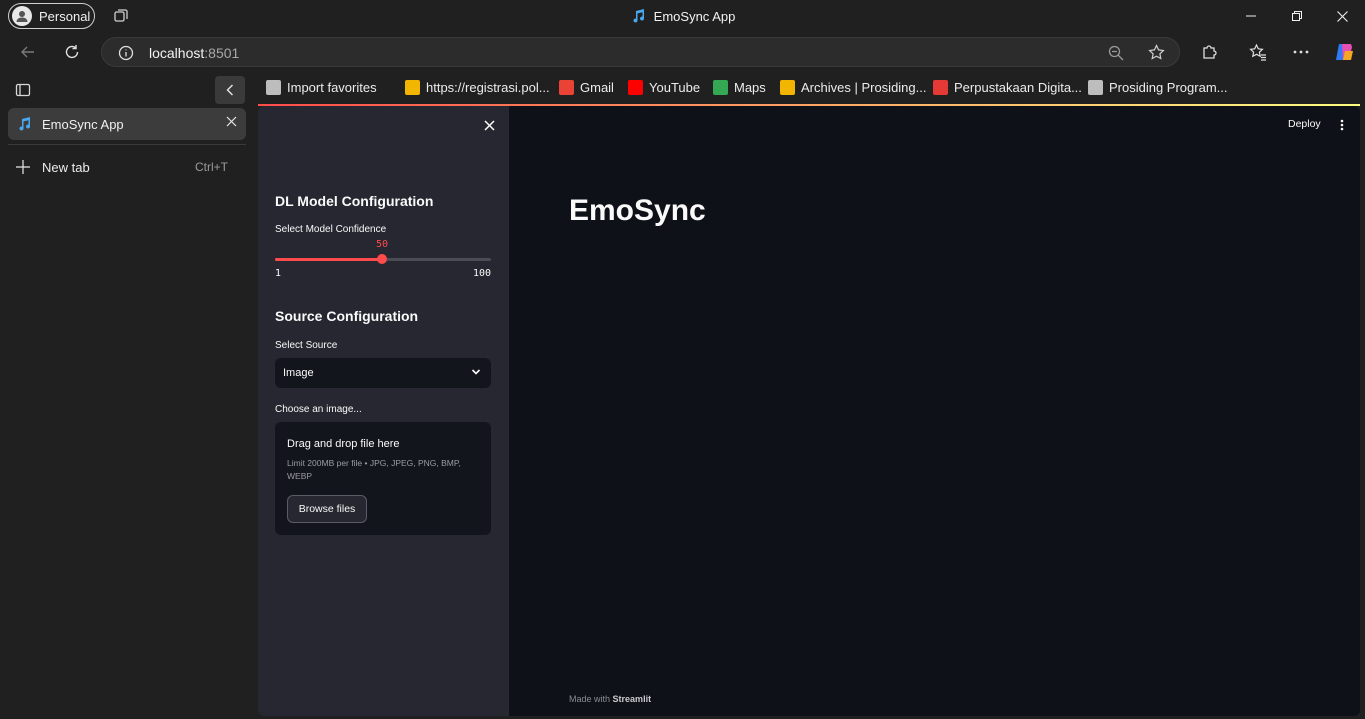  I want to click on url-port: :8501, so click(222, 53).